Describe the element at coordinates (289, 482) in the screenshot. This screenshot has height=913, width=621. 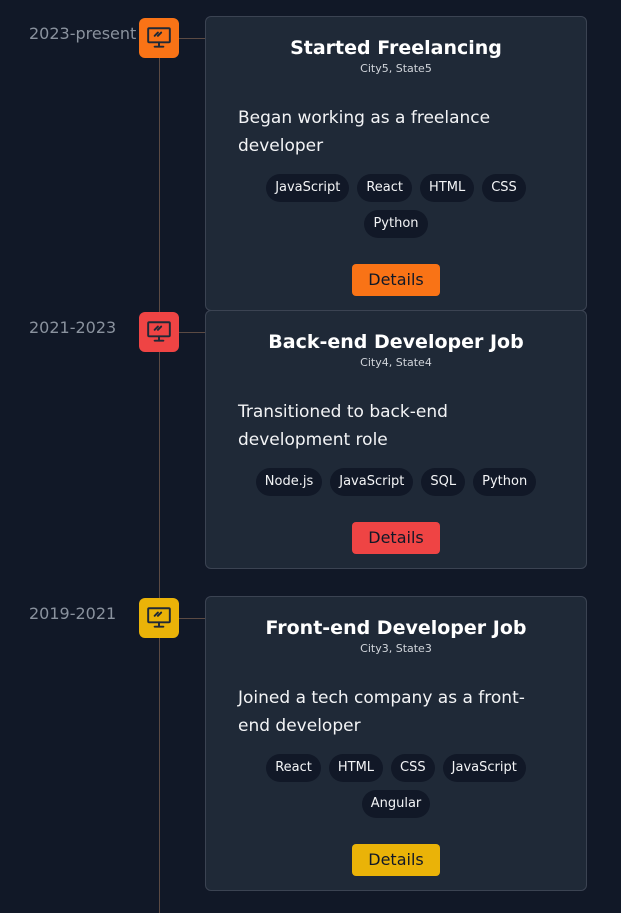
I see `tag: Node.js` at that location.